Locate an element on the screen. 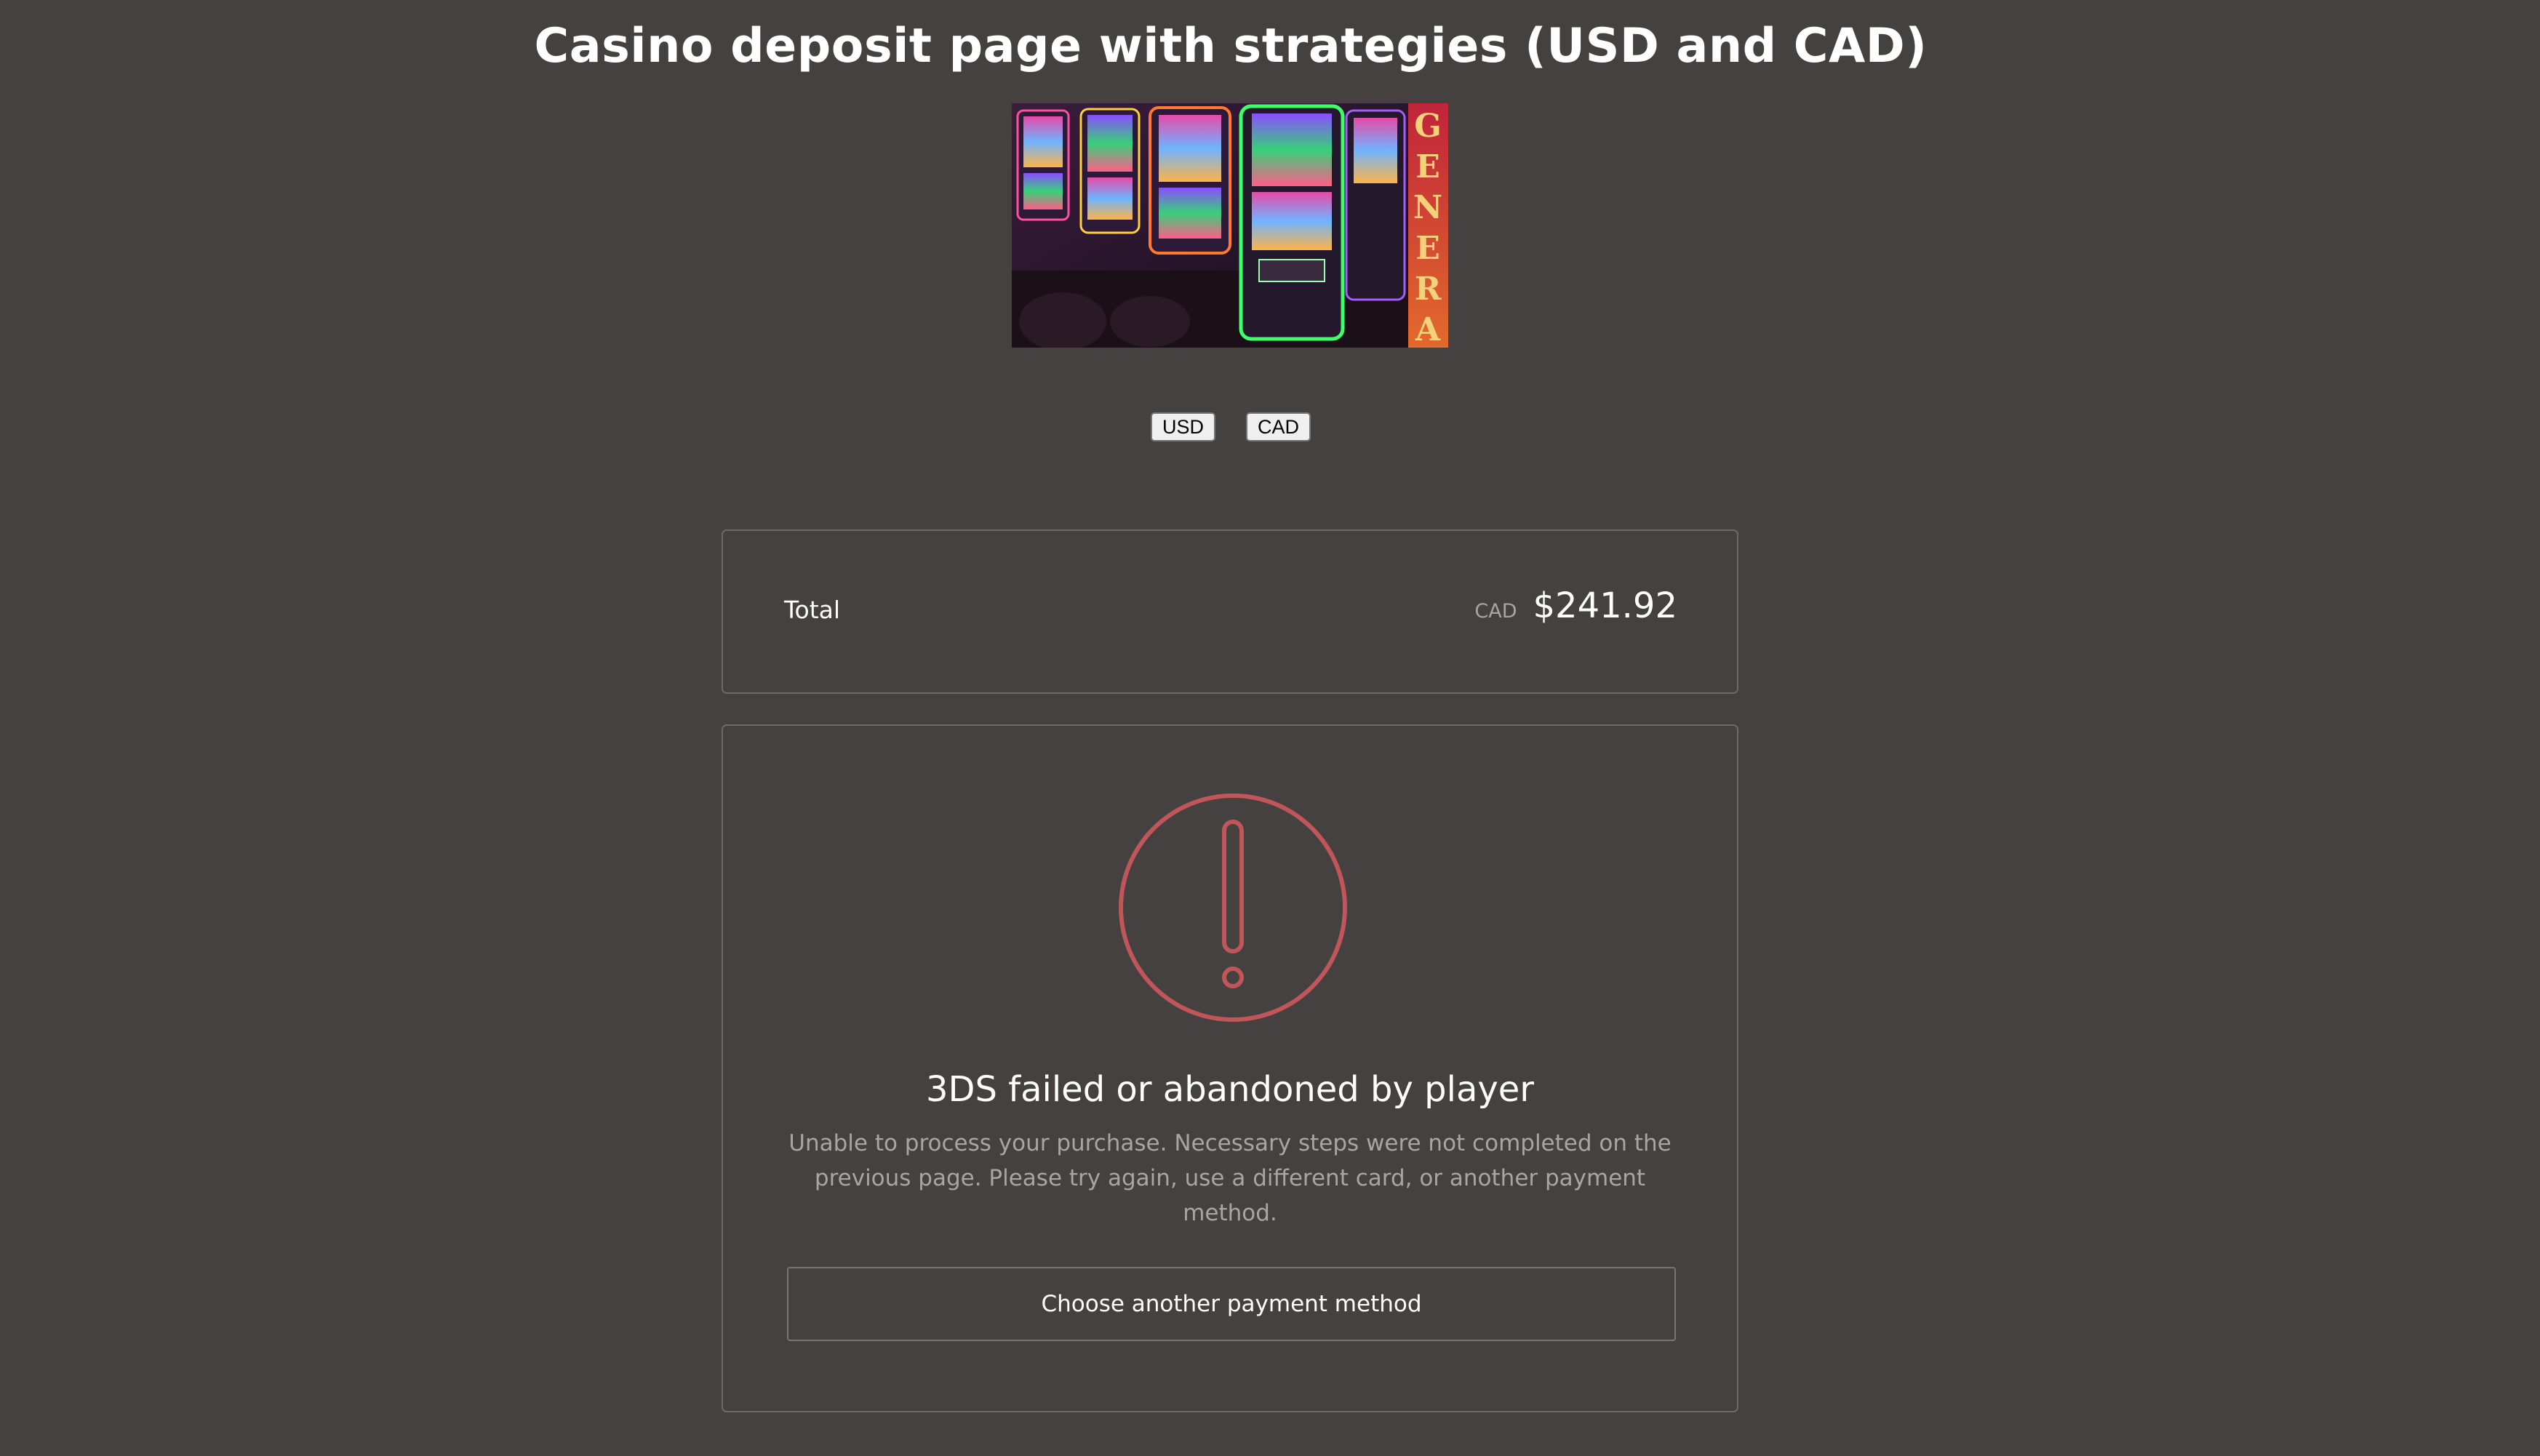 The image size is (2540, 1456). total-value: CAD $241.92 is located at coordinates (1575, 605).